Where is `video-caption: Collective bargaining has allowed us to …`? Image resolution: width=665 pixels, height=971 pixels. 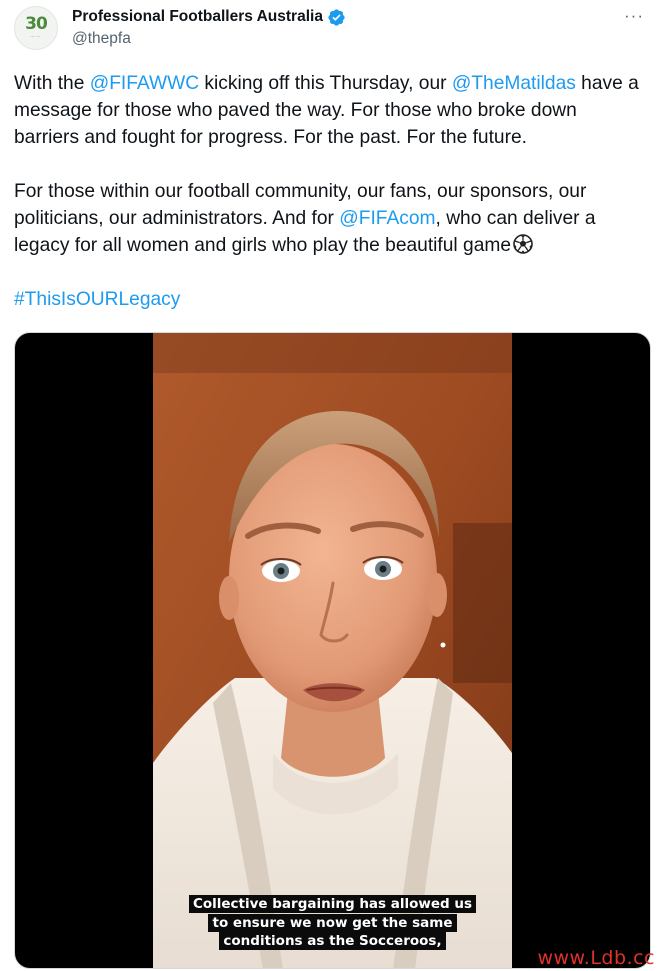 video-caption: Collective bargaining has allowed us to … is located at coordinates (332, 923).